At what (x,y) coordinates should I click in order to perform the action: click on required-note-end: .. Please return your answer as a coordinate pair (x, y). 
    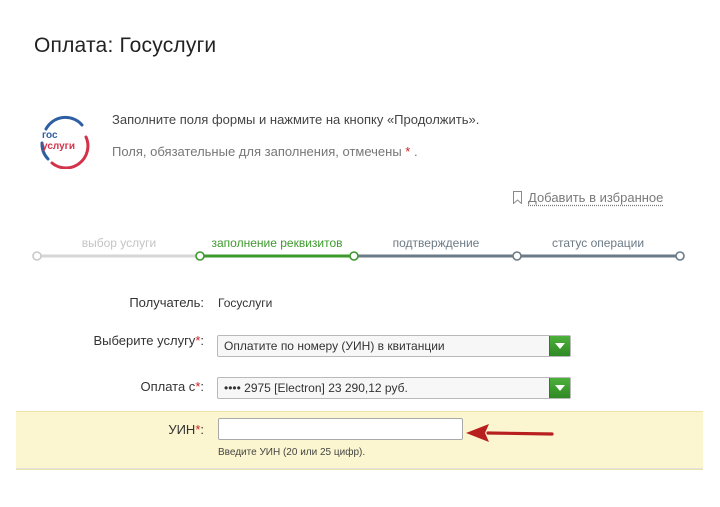
    Looking at the image, I should click on (415, 151).